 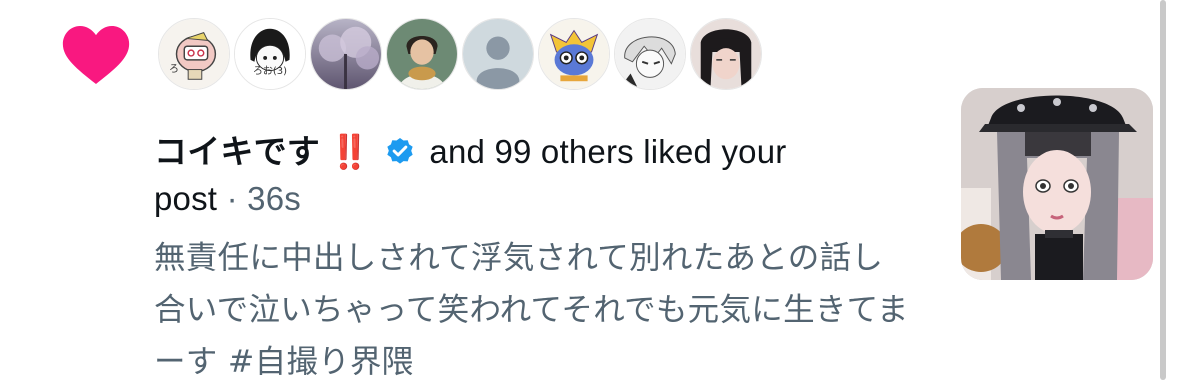 What do you see at coordinates (460, 55) in the screenshot?
I see `liker-avatars: ろ ろお(3)` at bounding box center [460, 55].